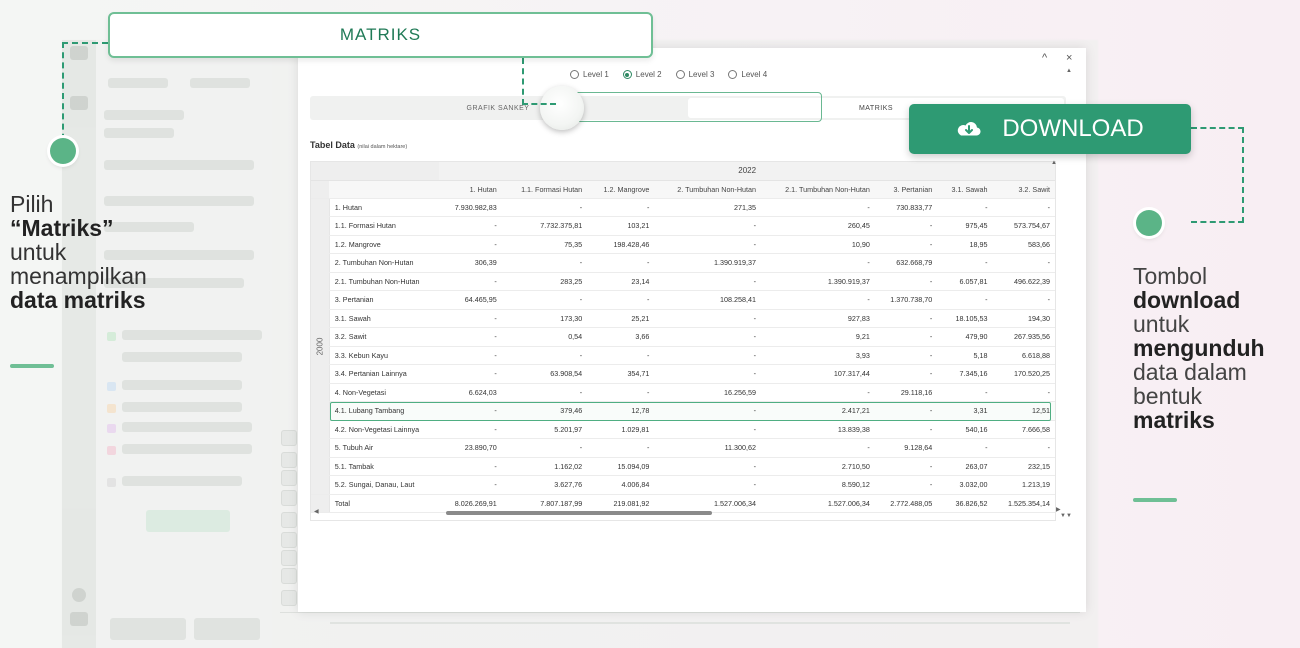 The image size is (1300, 648). I want to click on row-label: 2.1. Tumbuhan Non-Hutan, so click(384, 281).